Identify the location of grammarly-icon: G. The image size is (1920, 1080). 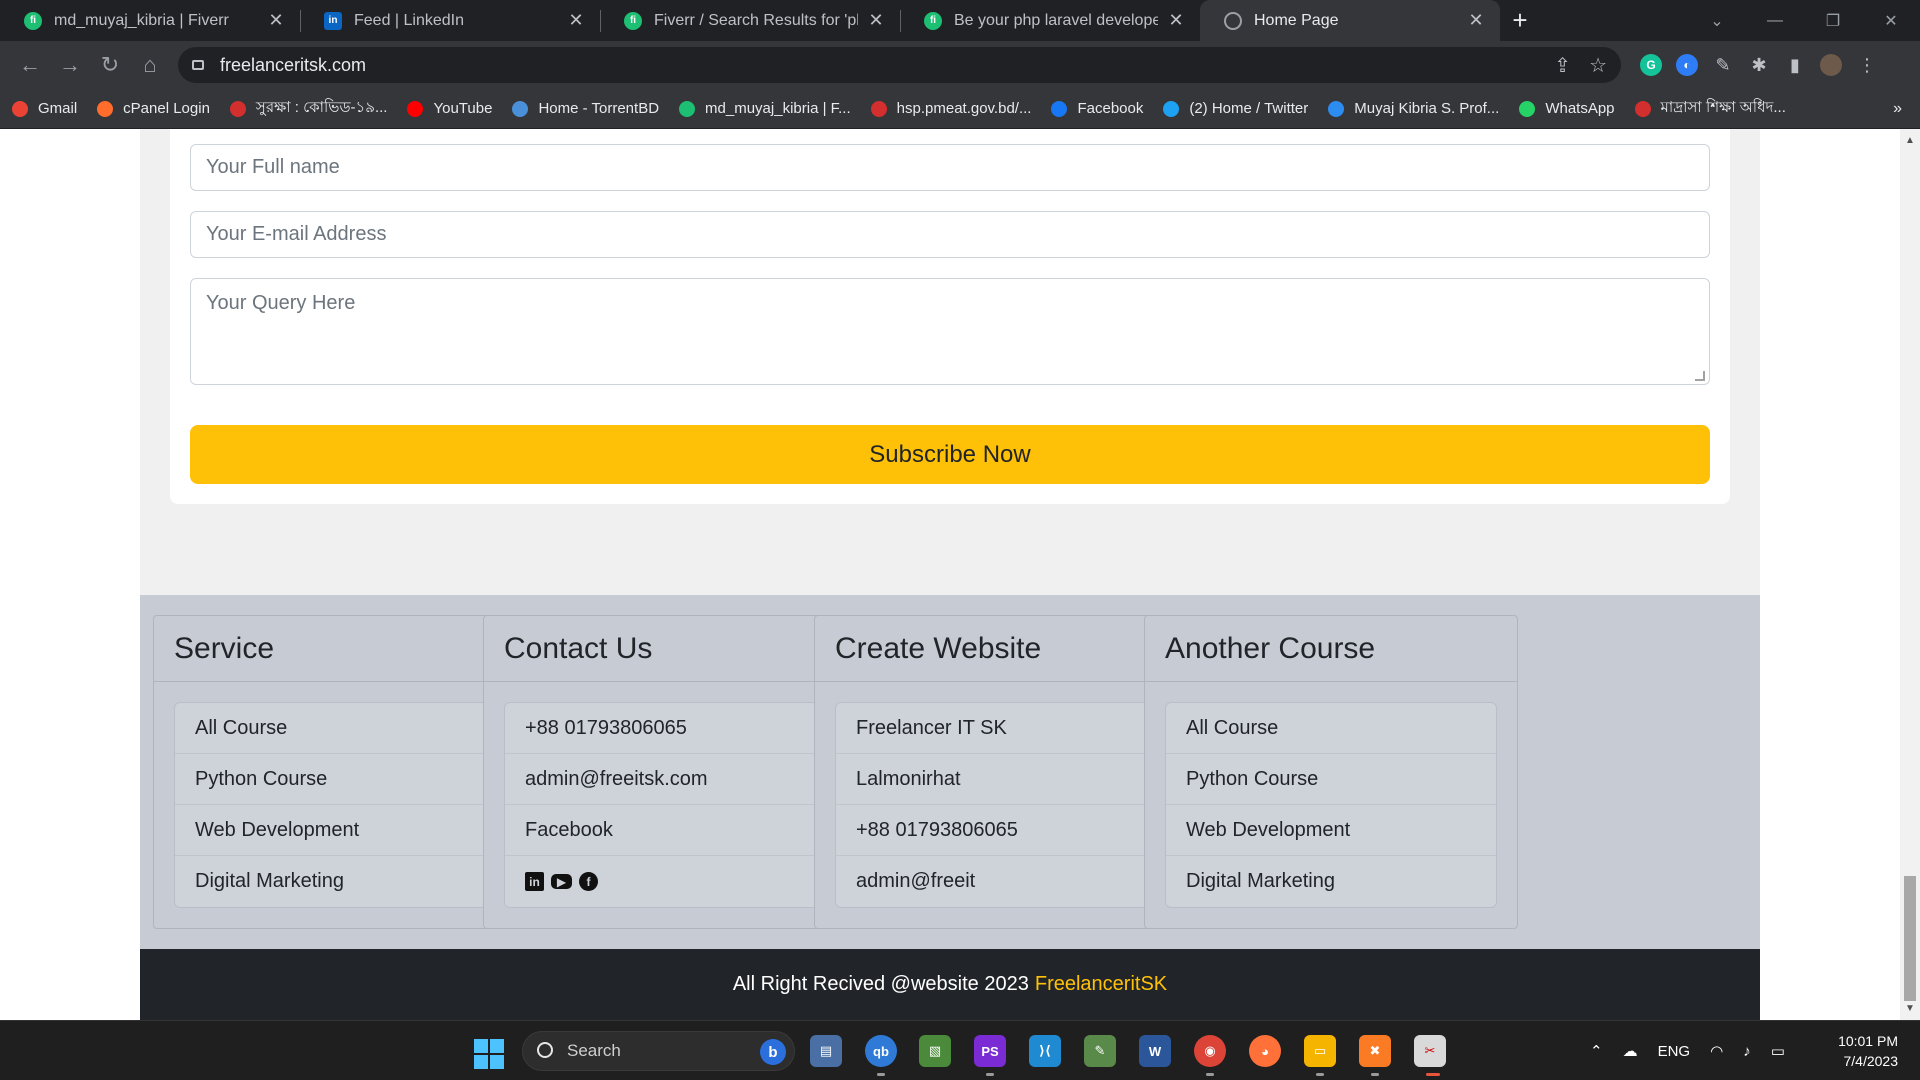
(1651, 65).